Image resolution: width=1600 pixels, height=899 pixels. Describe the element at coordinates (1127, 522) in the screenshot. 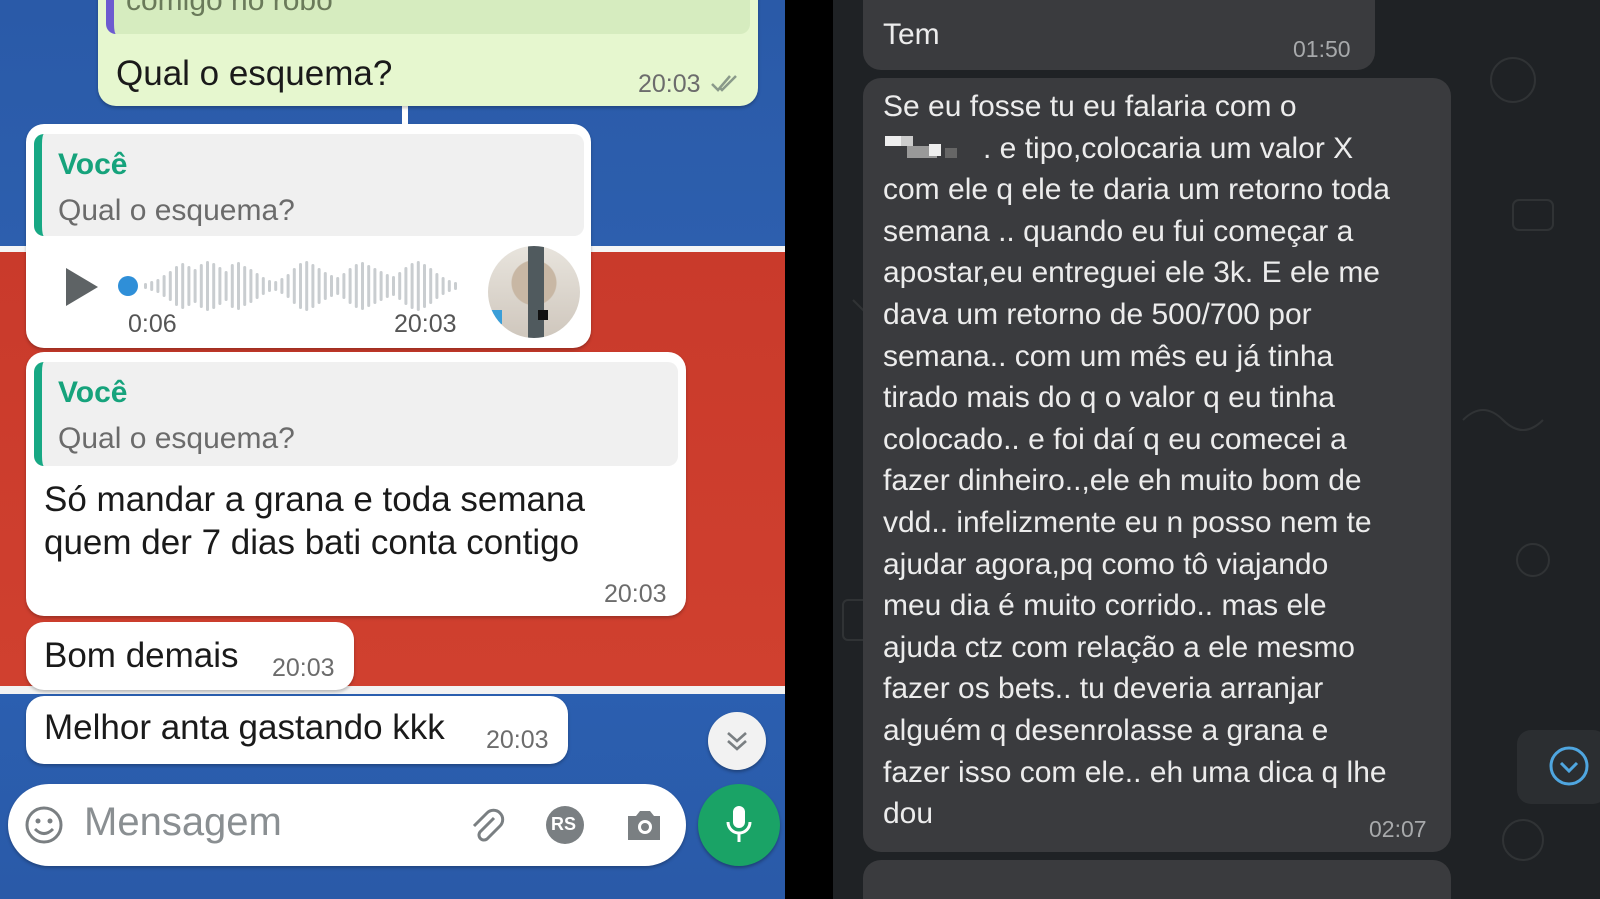

I see `message-text-line: vdd.. infelizmente eu n posso nem te` at that location.